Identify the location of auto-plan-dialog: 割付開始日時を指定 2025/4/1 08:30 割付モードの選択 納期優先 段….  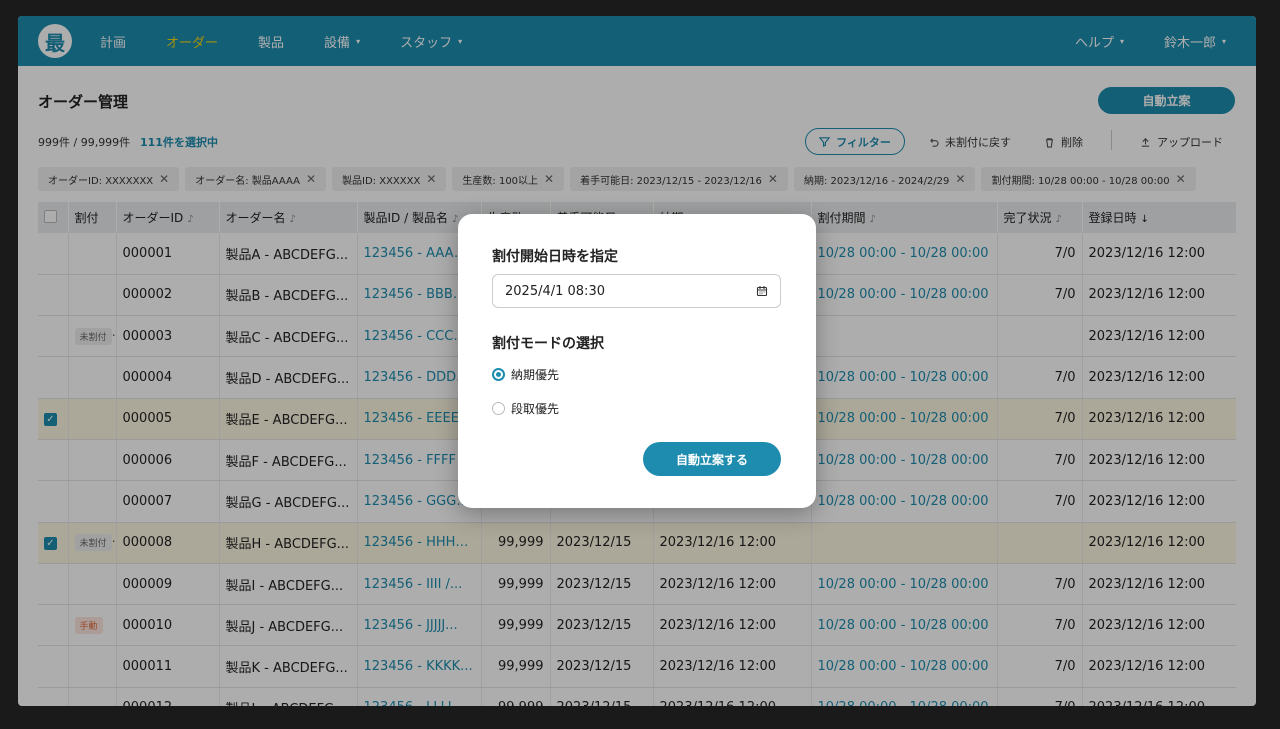
(637, 361).